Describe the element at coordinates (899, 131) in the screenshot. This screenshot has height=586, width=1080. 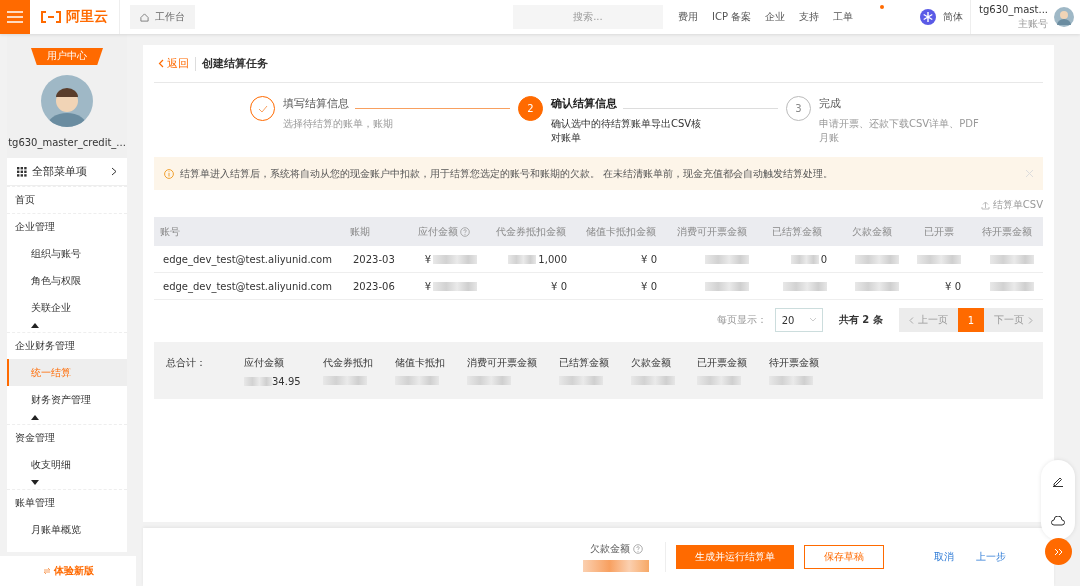
I see `step-description: 申请开票、还款下载CSV详单、PDF月账` at that location.